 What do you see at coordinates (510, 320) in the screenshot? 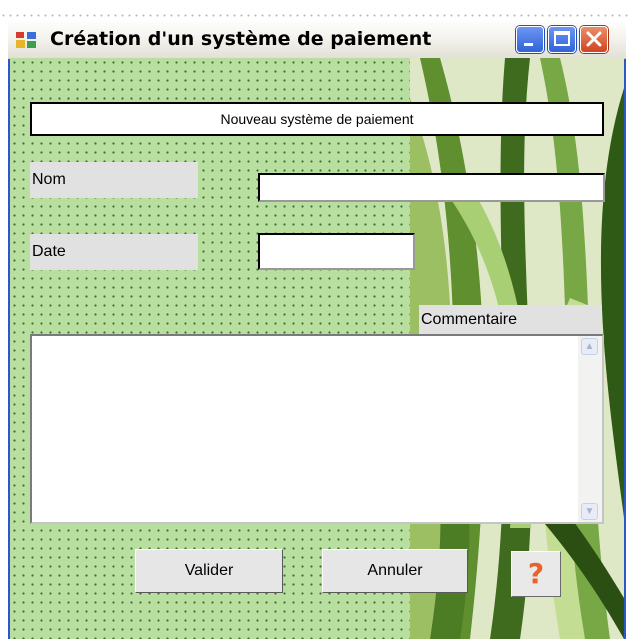
I see `commentaire-label: Commentaire` at bounding box center [510, 320].